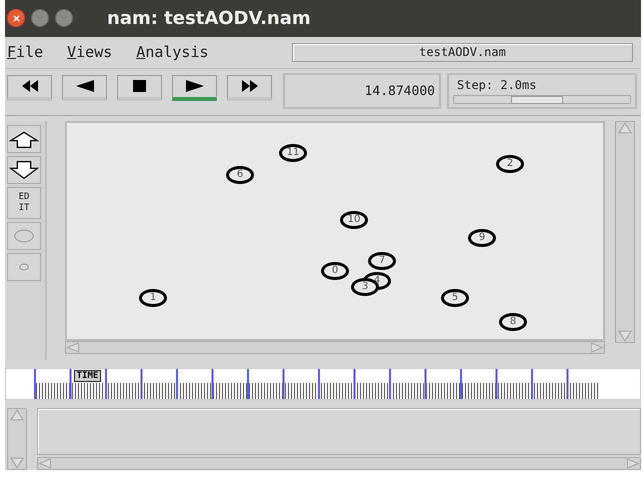 The height and width of the screenshot is (477, 643). I want to click on minimize-button, so click(40, 18).